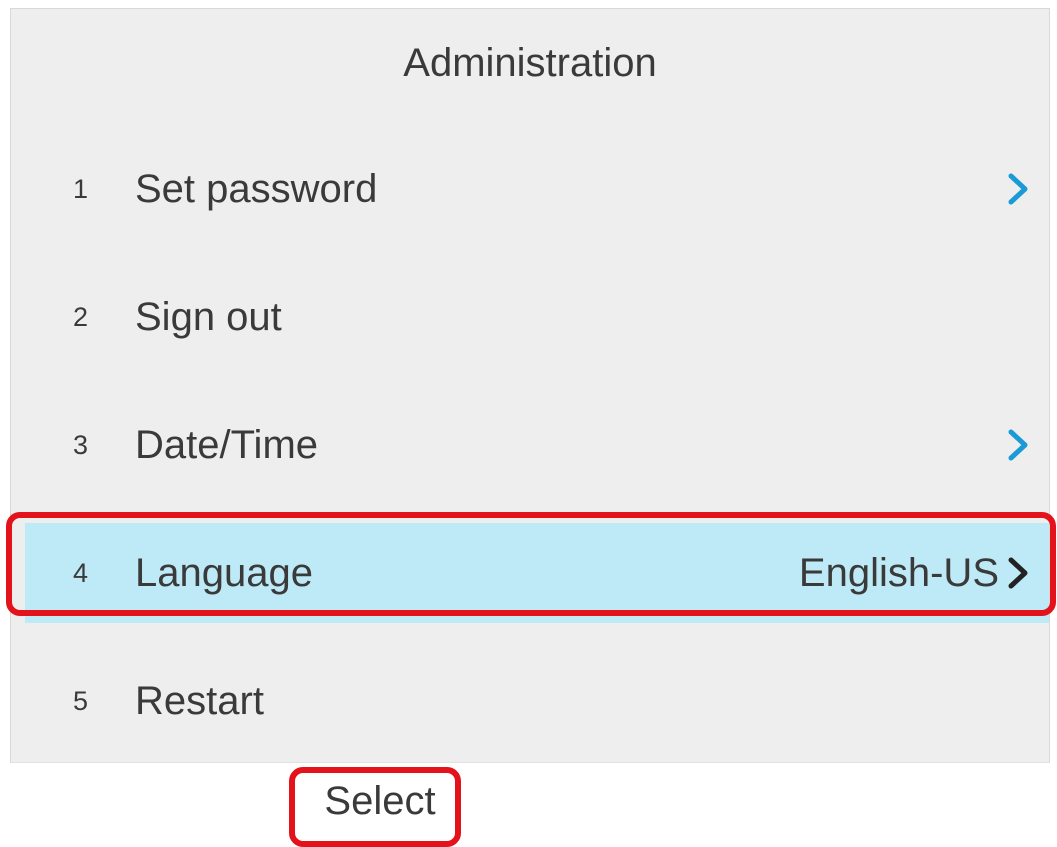  I want to click on menu-item-set-password: 1 Set password, so click(530, 189).